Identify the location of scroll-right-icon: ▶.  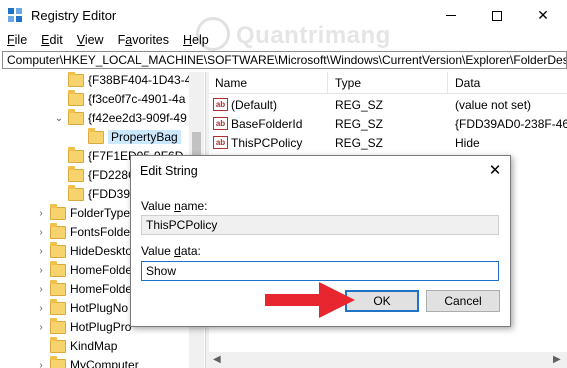
(557, 359).